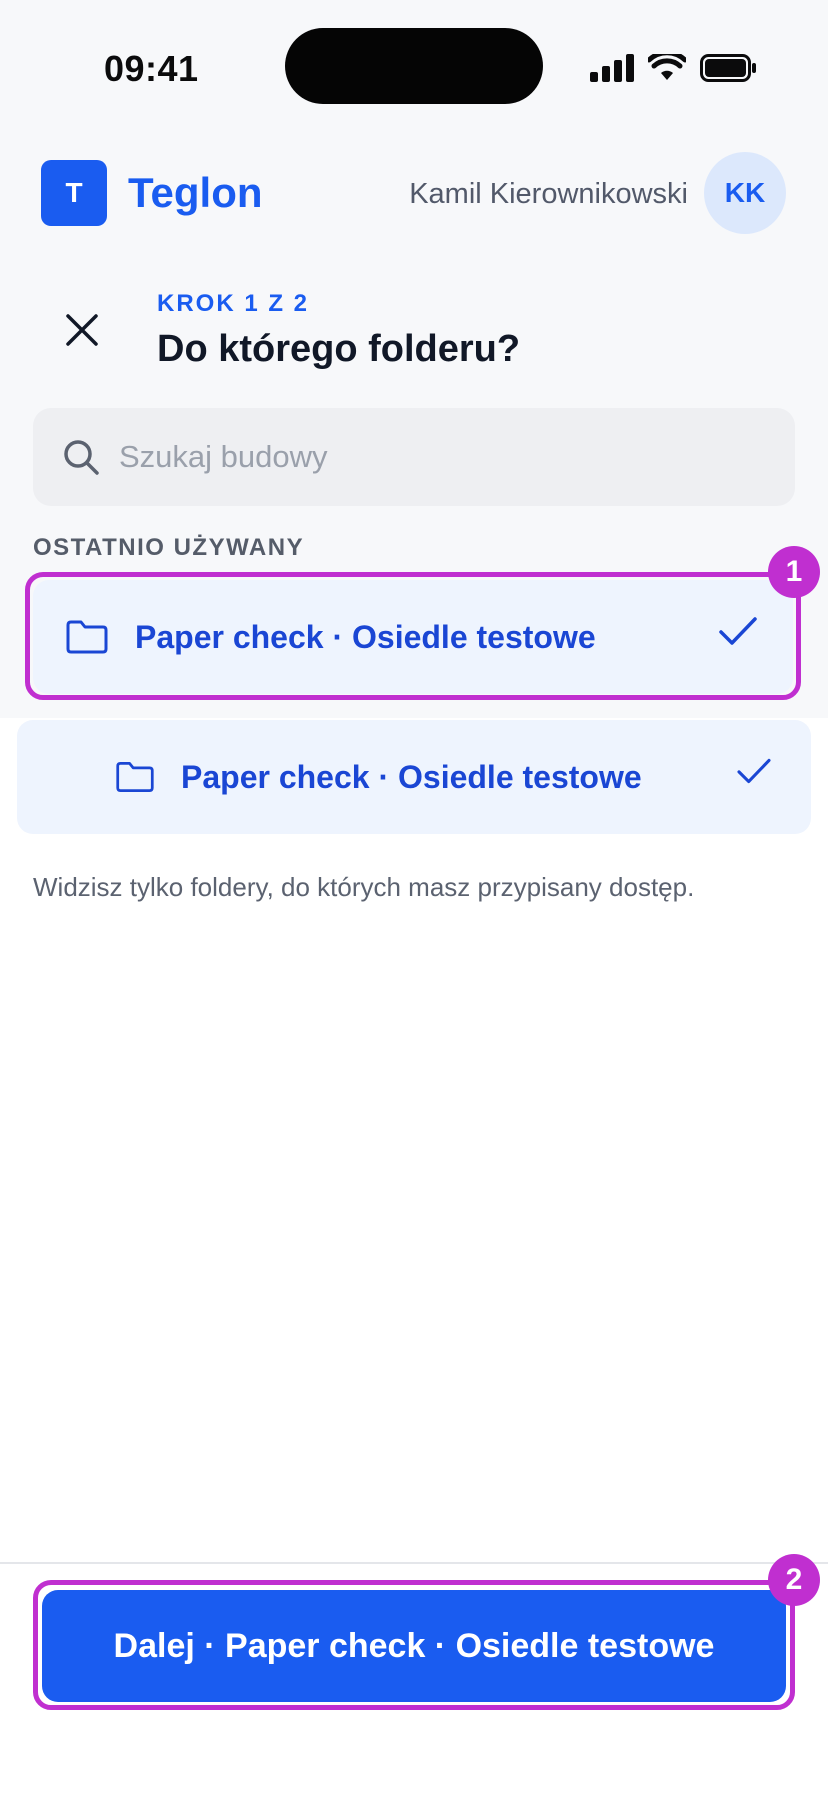 Image resolution: width=828 pixels, height=1800 pixels. Describe the element at coordinates (667, 67) in the screenshot. I see `wifi-icon` at that location.